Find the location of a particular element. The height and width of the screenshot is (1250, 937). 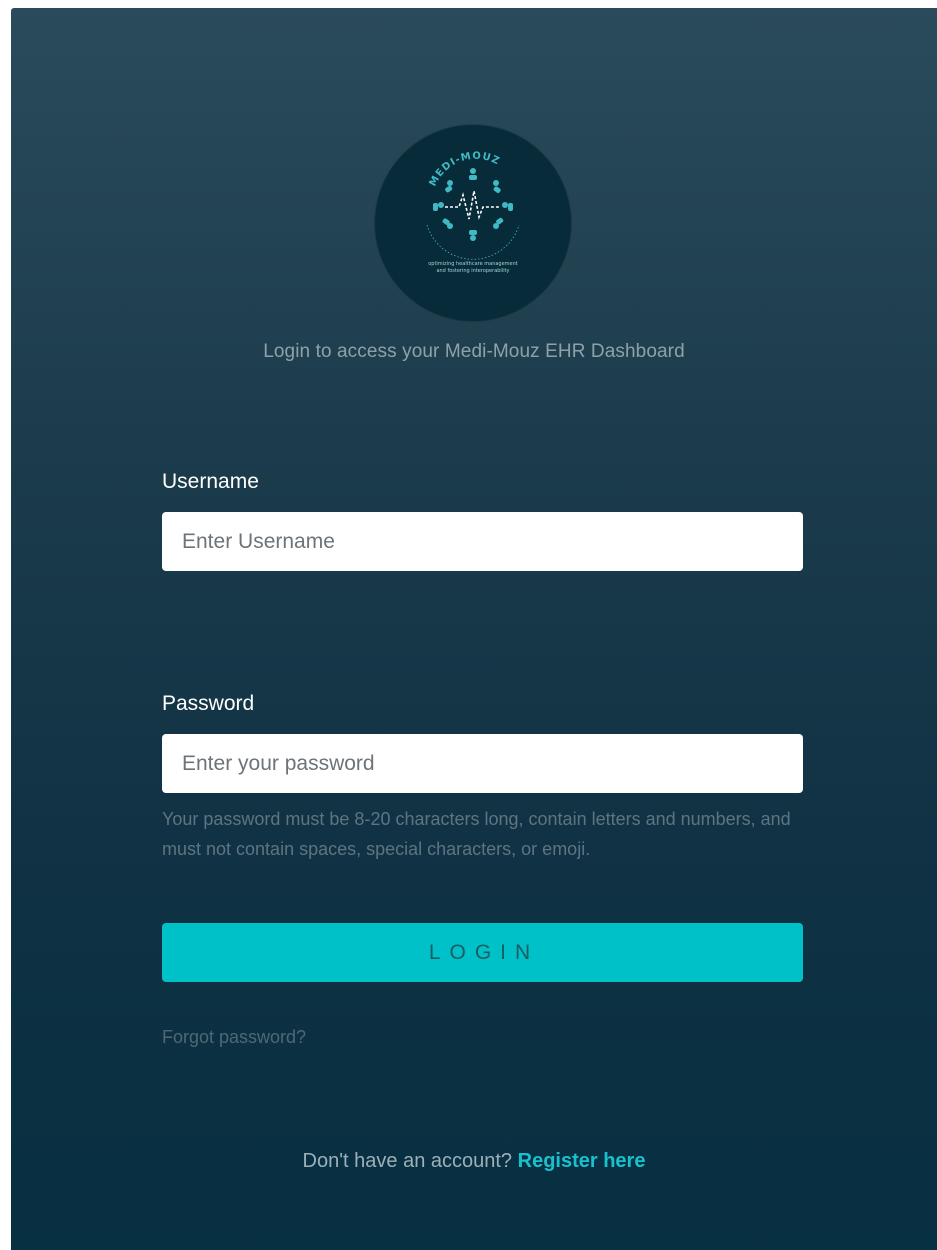

register-row: Don't have an account? Register here is located at coordinates (474, 1161).